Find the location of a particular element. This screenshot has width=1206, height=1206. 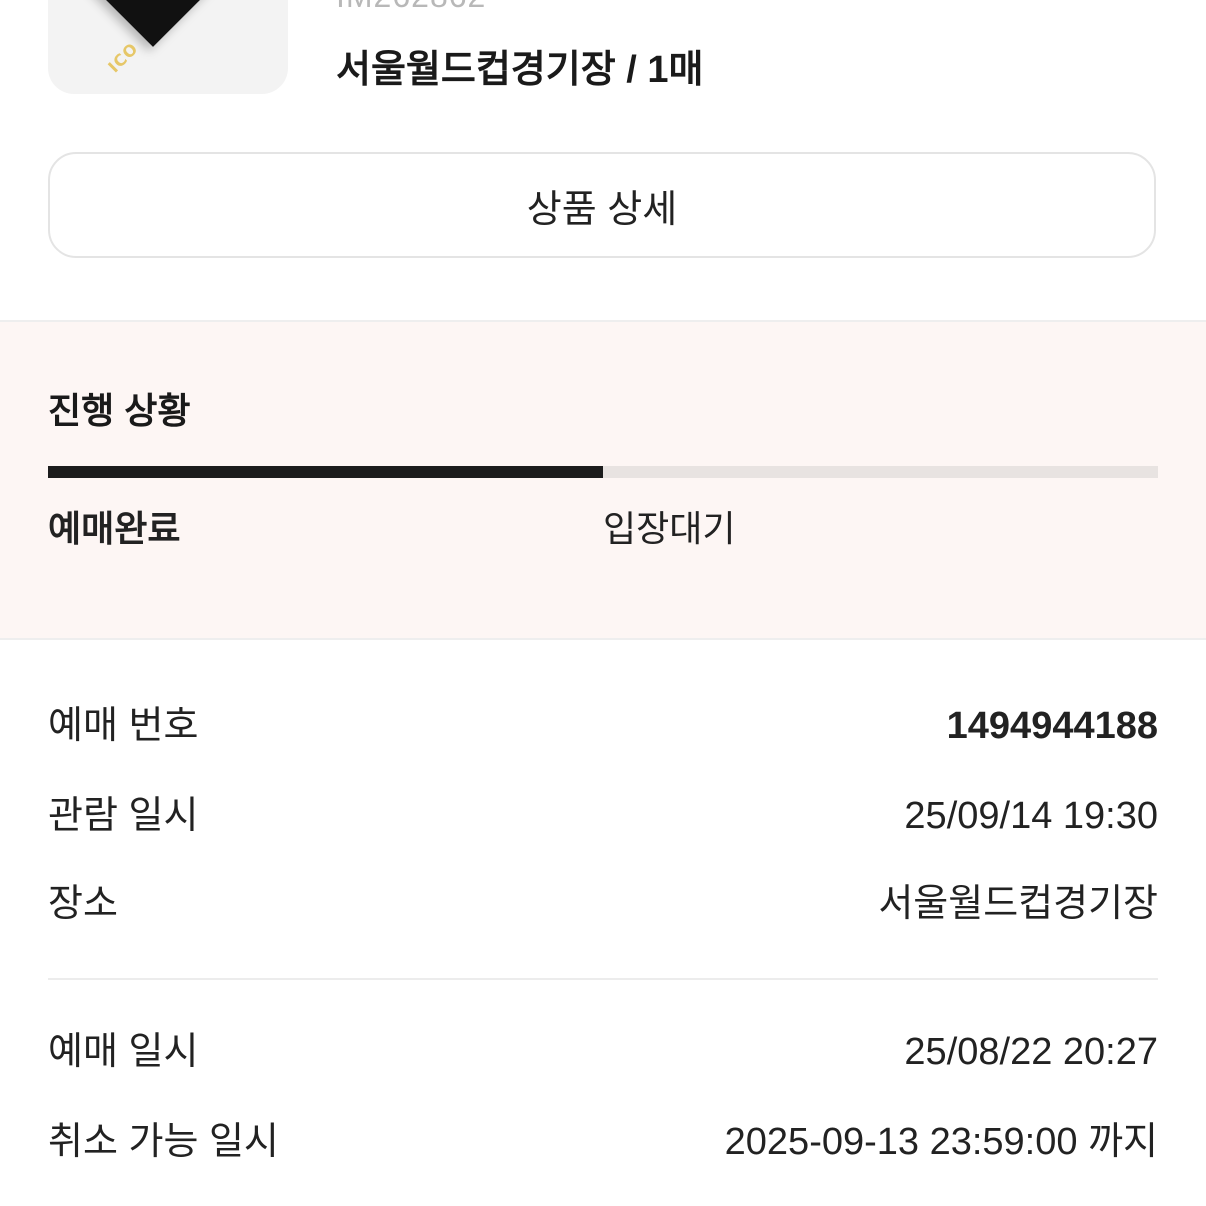

progress-title: 진행 상황 is located at coordinates (119, 410).